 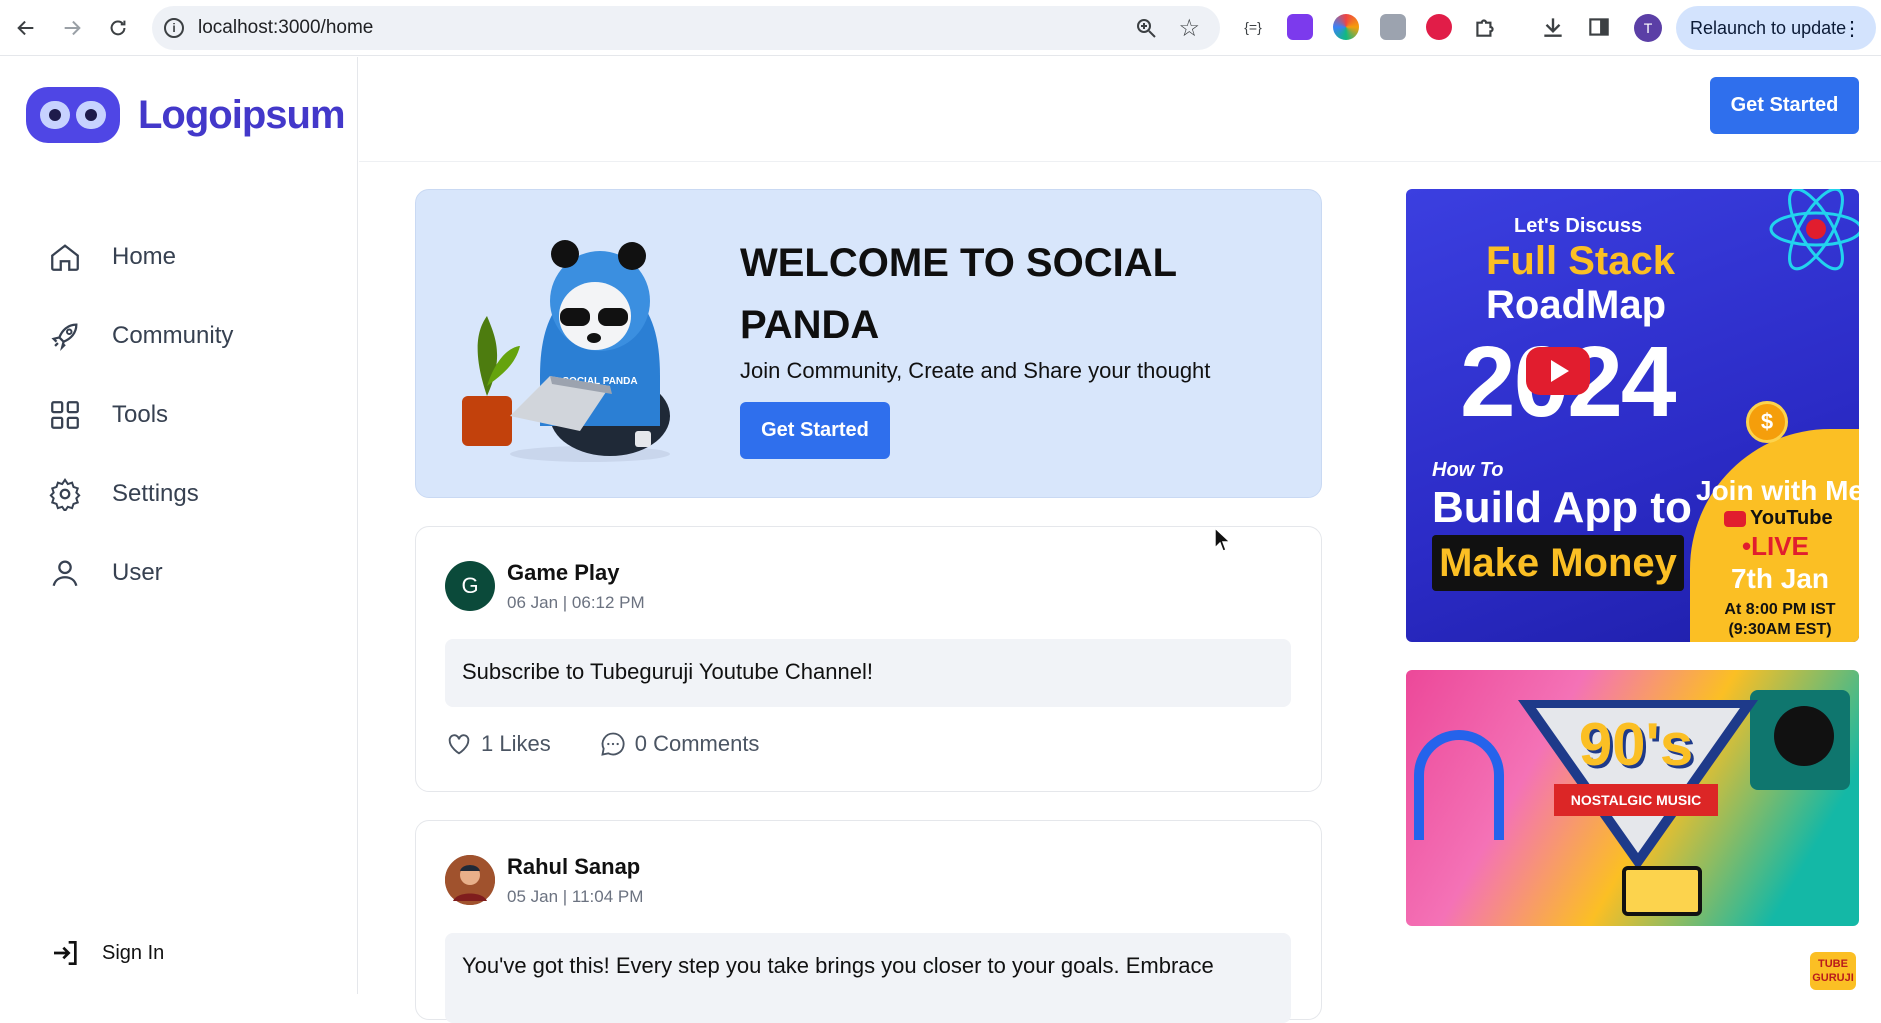 I want to click on turntable-icon, so click(x=1800, y=740).